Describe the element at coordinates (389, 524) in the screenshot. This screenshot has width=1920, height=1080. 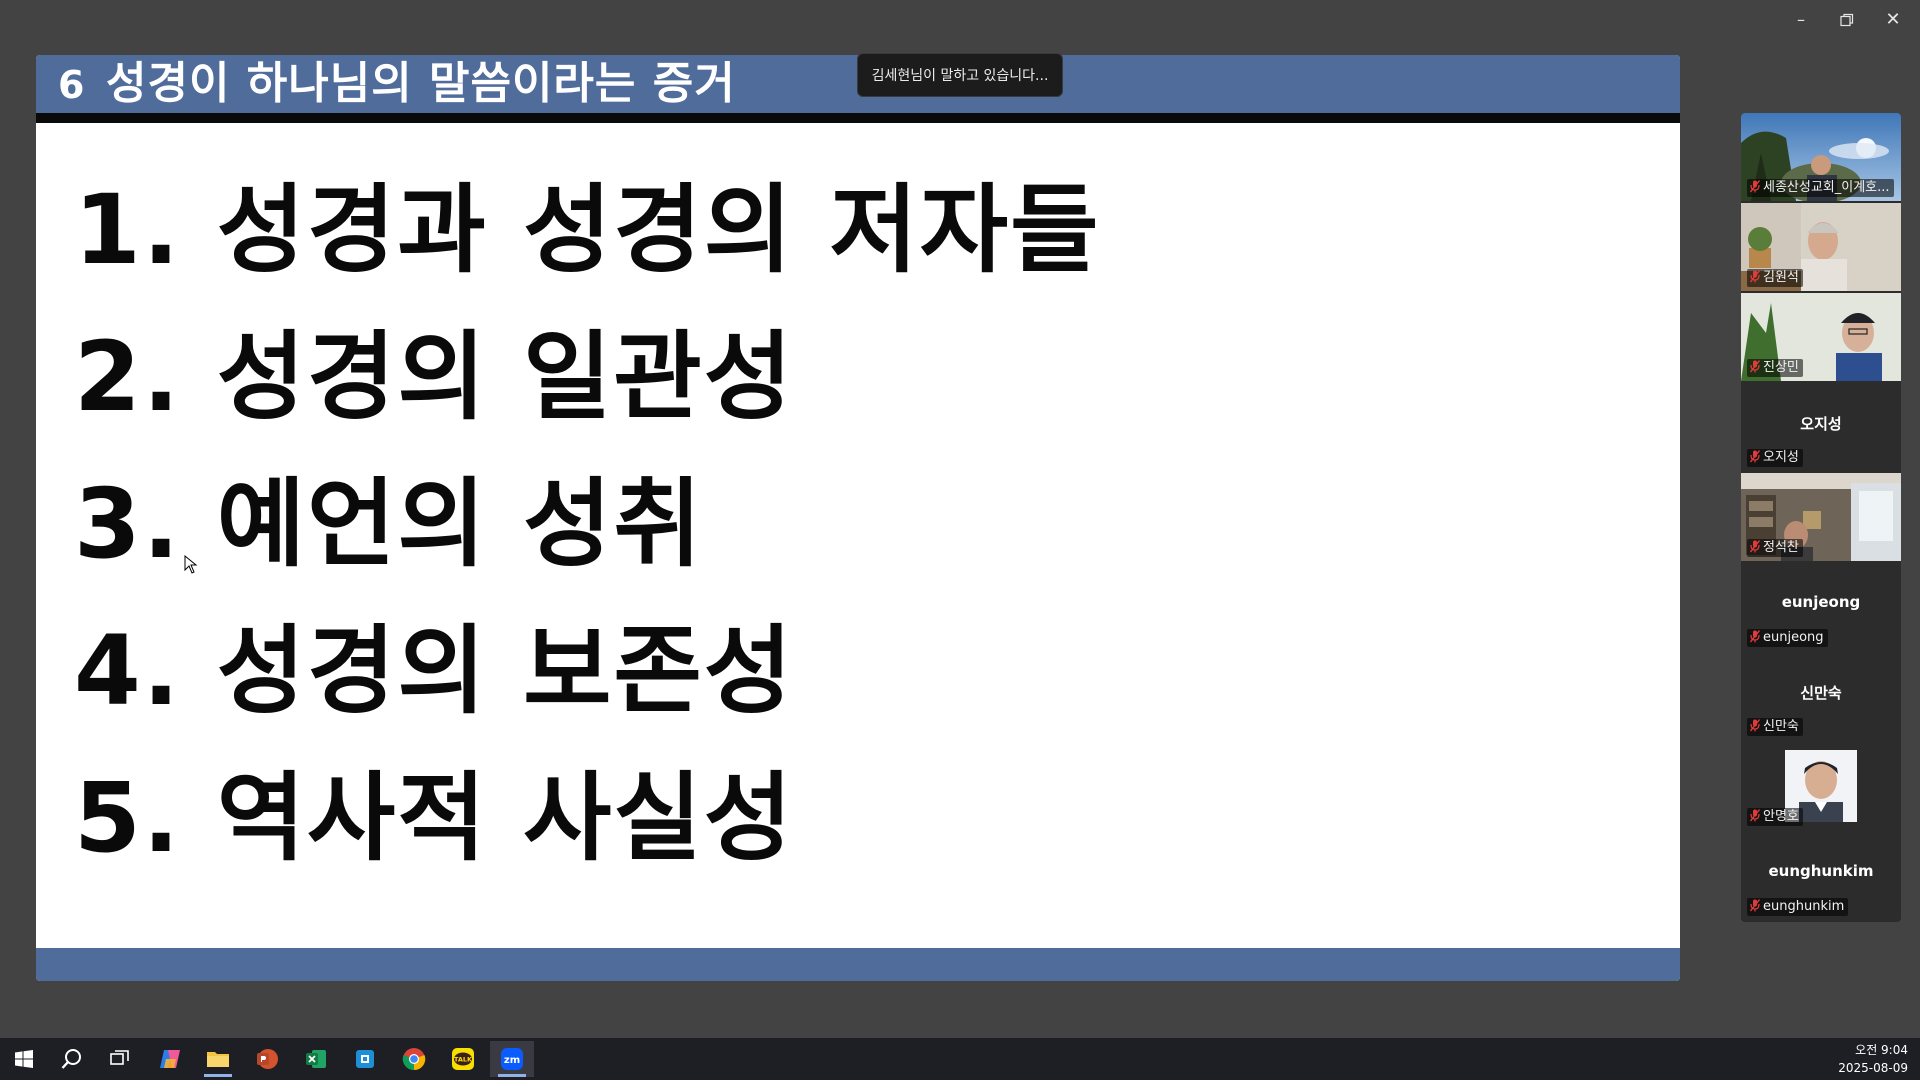
I see `slide-list-item: 3. 예언의 성취` at that location.